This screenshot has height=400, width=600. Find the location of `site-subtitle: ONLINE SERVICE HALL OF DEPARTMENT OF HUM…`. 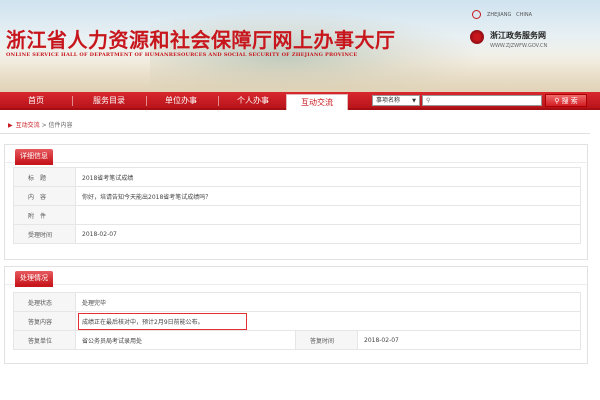

site-subtitle: ONLINE SERVICE HALL OF DEPARTMENT OF HUM… is located at coordinates (182, 55).